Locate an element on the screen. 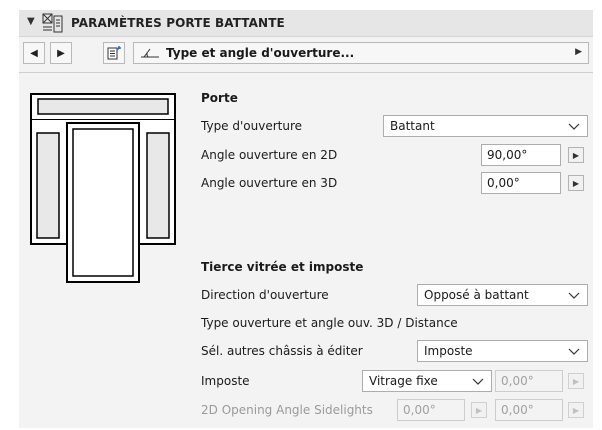 This screenshot has height=430, width=602. opening-angle-icon is located at coordinates (150, 53).